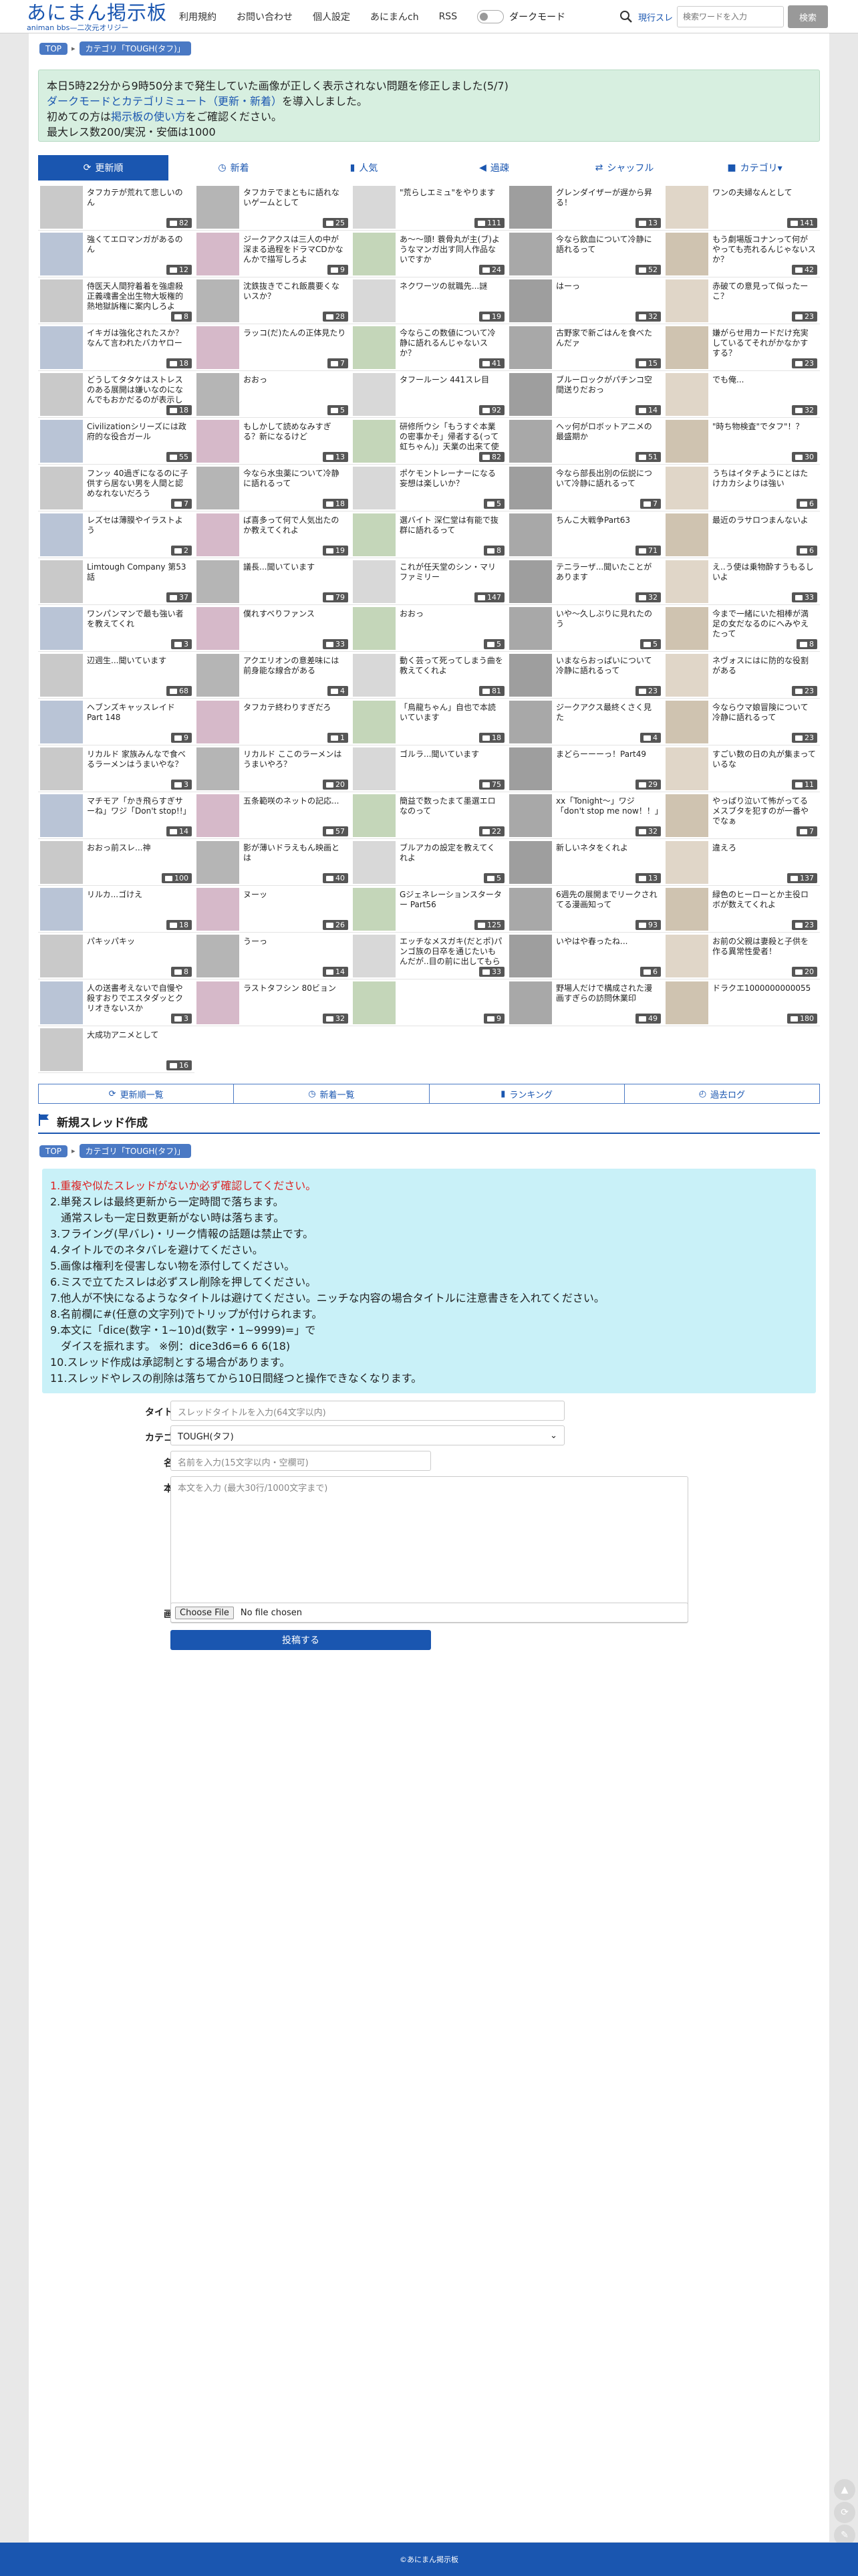 The width and height of the screenshot is (858, 2576). What do you see at coordinates (608, 577) in the screenshot?
I see `thread-title: テニラーザ...聞いたことがあります` at bounding box center [608, 577].